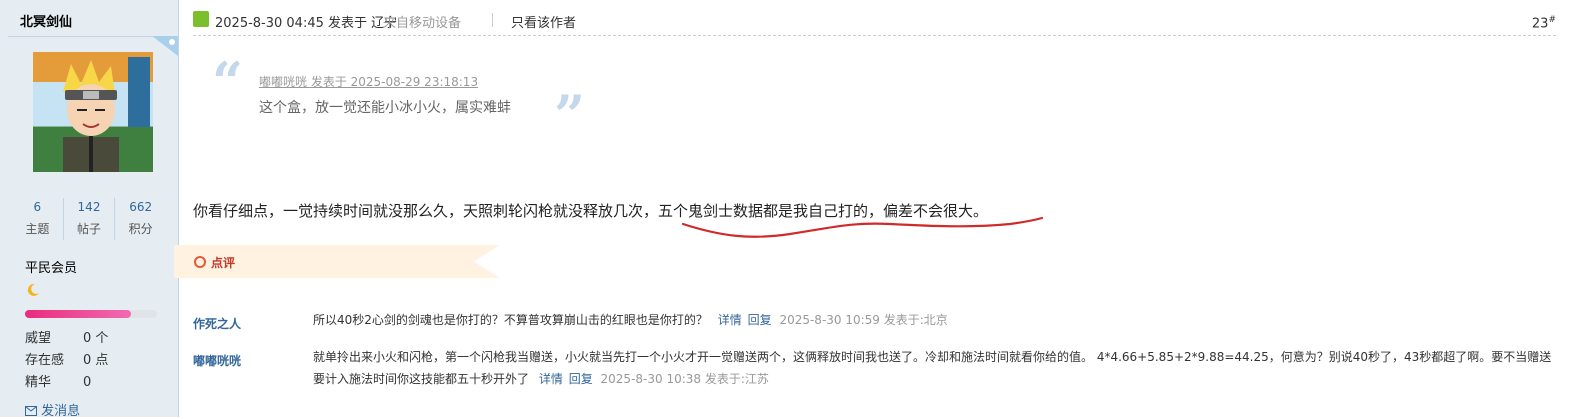  I want to click on floor-mark: #, so click(1552, 20).